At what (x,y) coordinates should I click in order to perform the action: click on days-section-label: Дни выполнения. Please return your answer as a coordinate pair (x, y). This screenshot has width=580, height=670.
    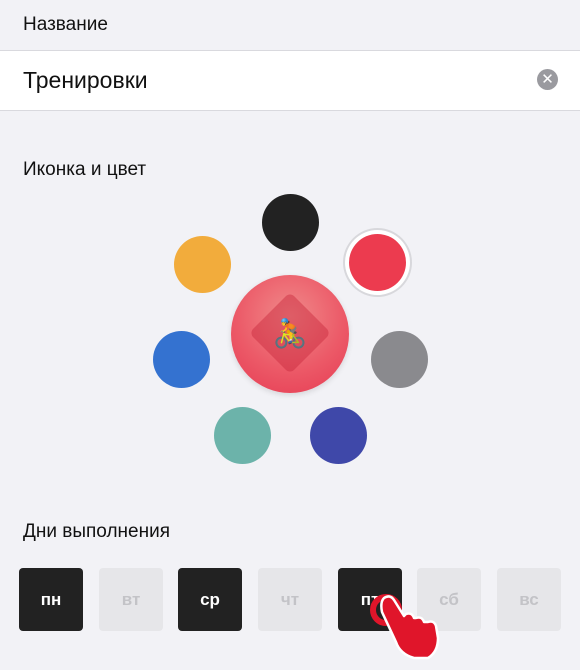
    Looking at the image, I should click on (96, 531).